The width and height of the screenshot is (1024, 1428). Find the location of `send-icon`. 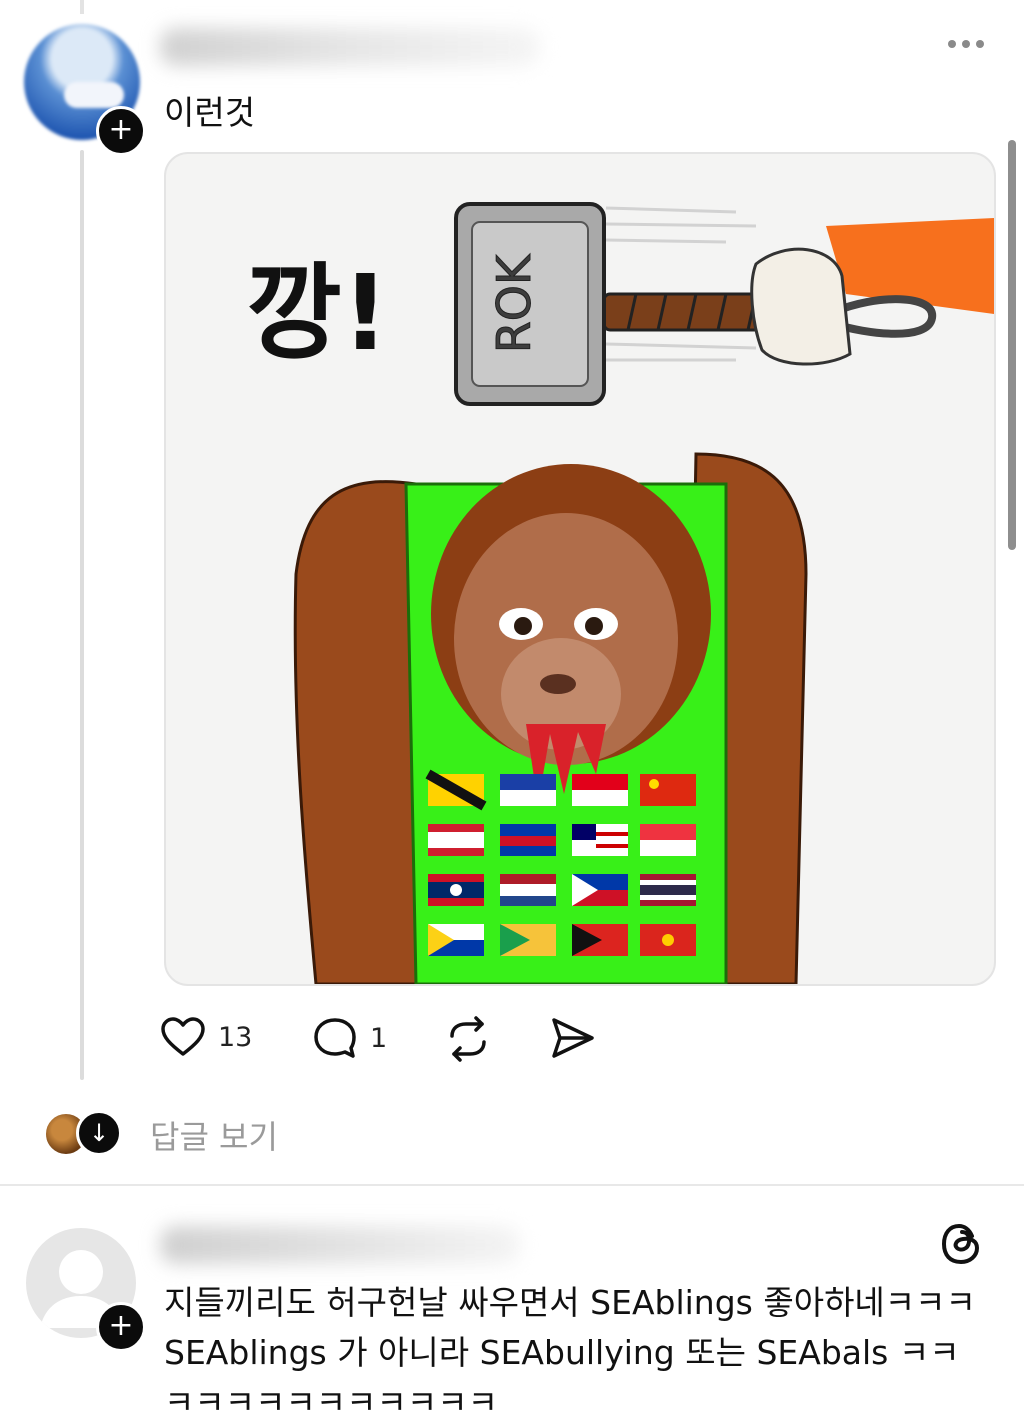

send-icon is located at coordinates (573, 1038).